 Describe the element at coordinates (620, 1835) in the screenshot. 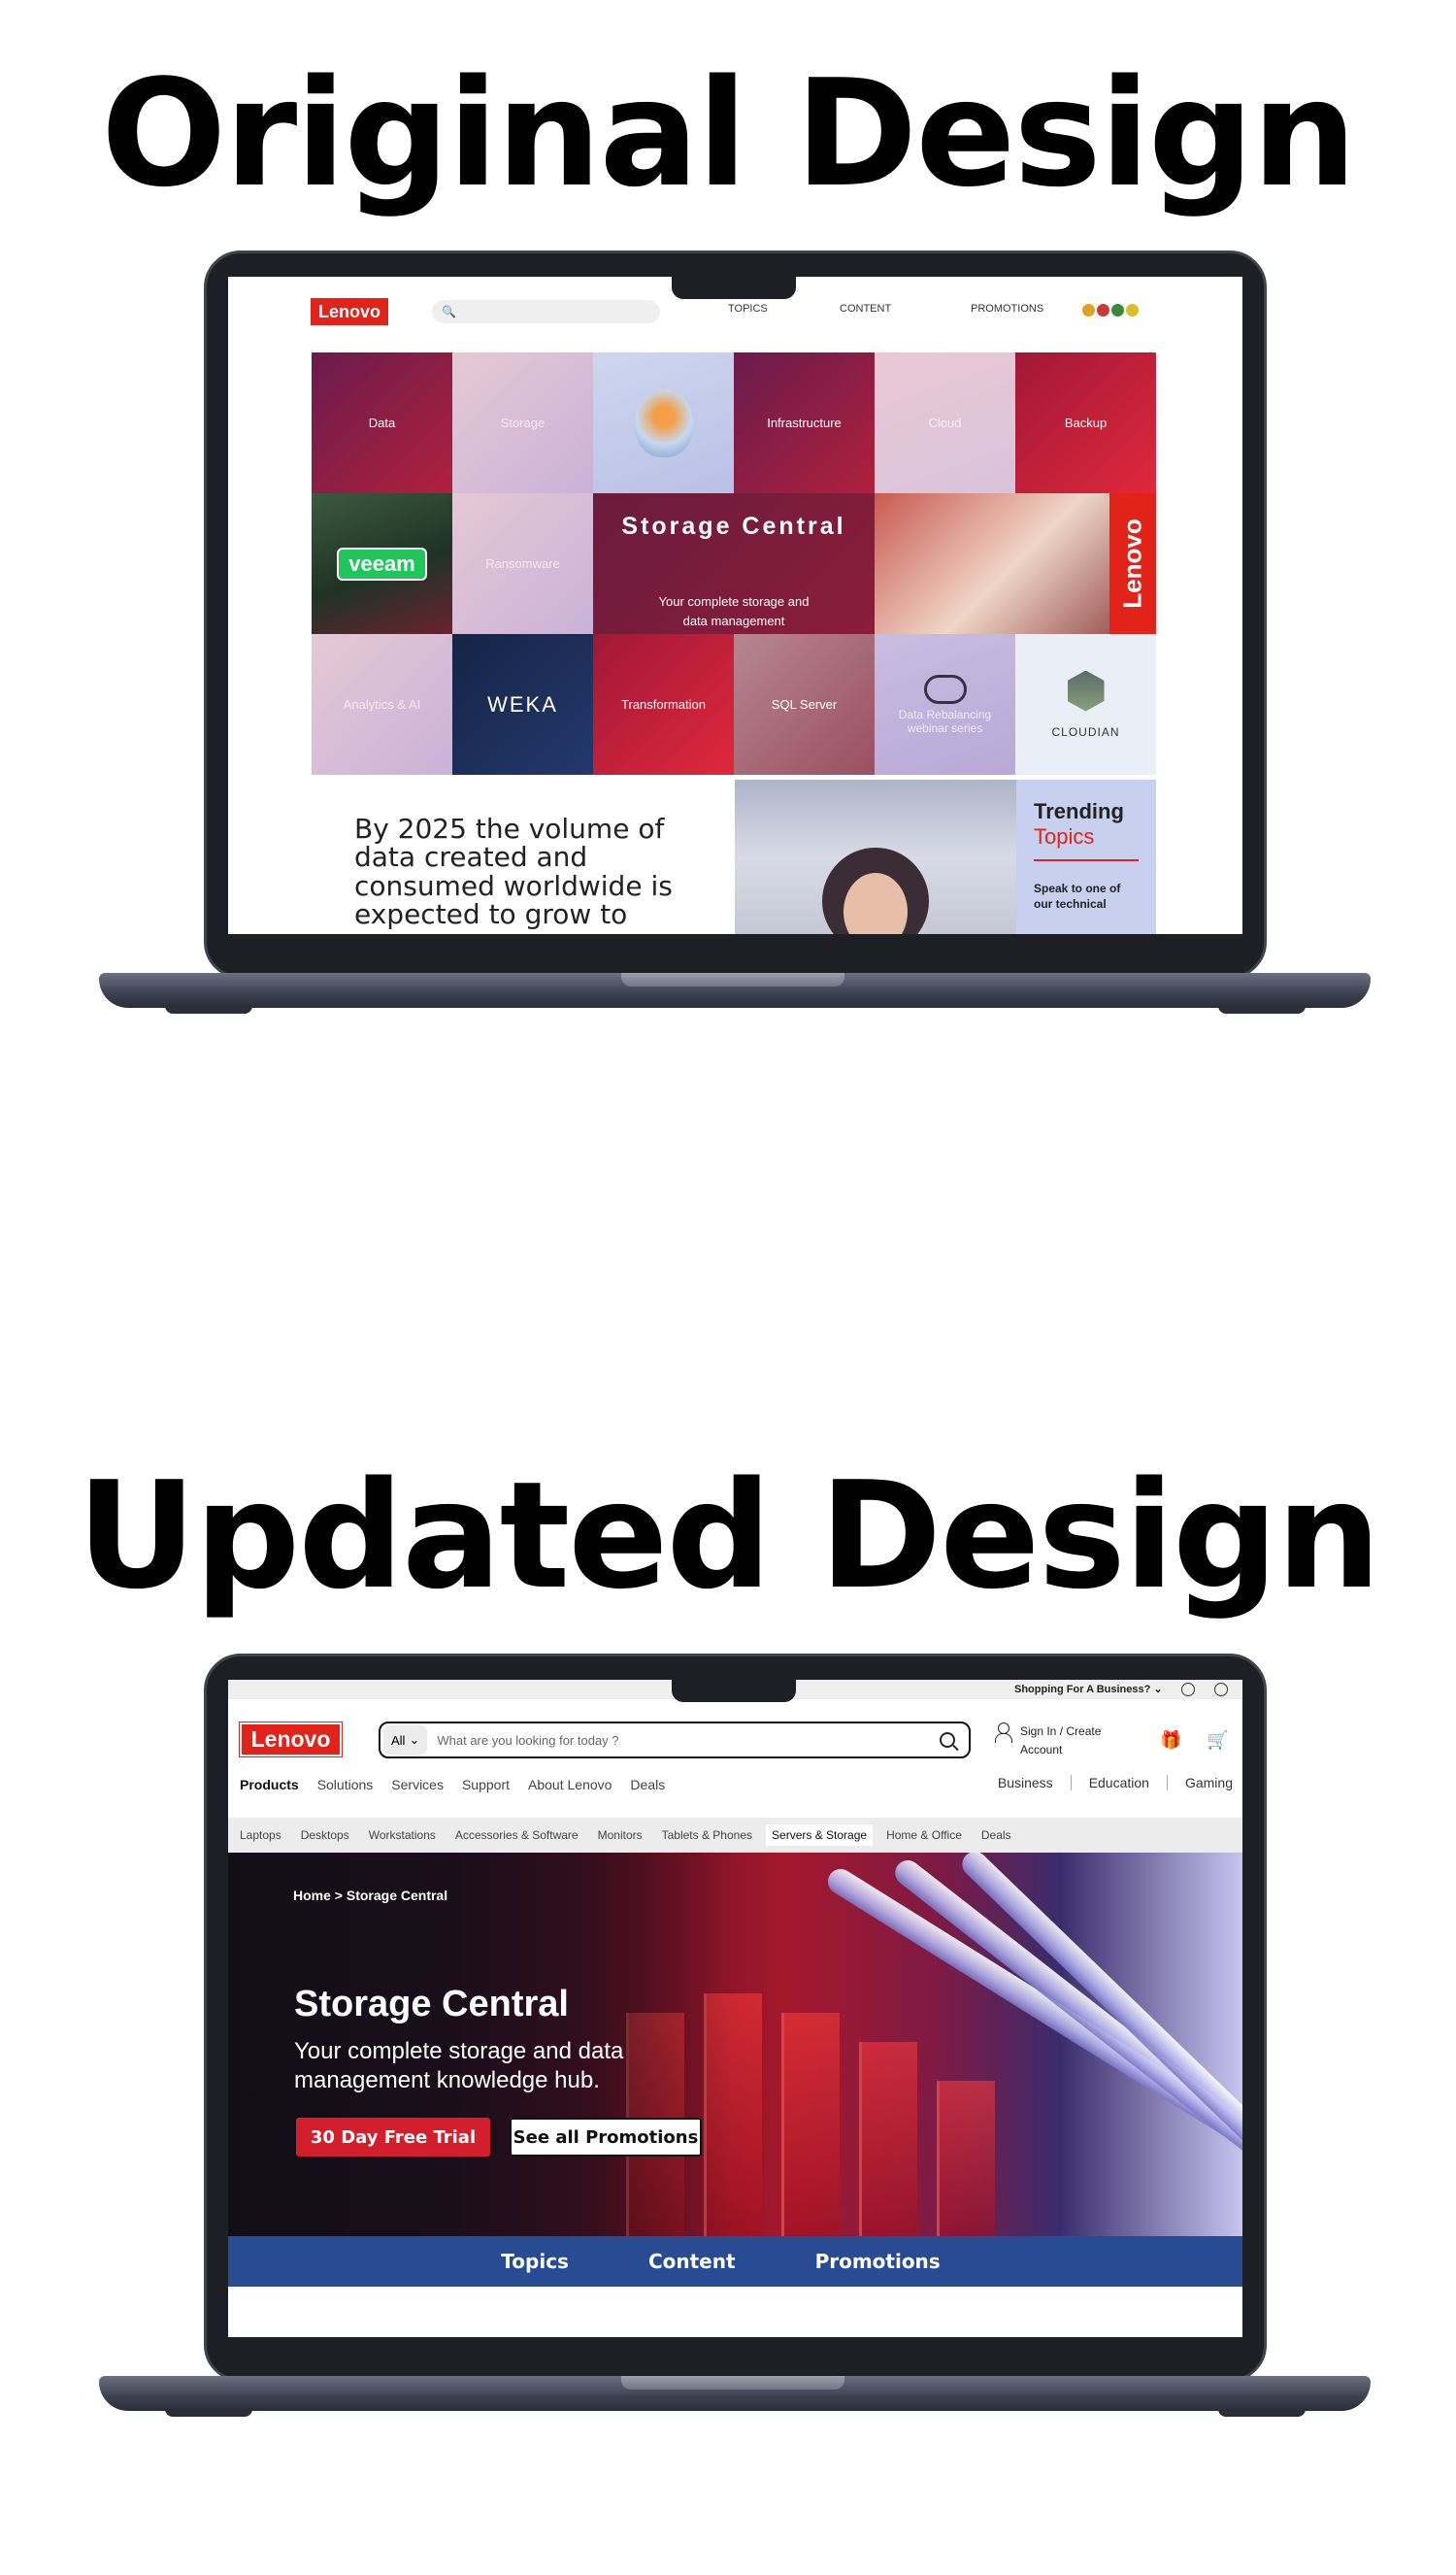

I see `category-monitors: Monitors` at that location.